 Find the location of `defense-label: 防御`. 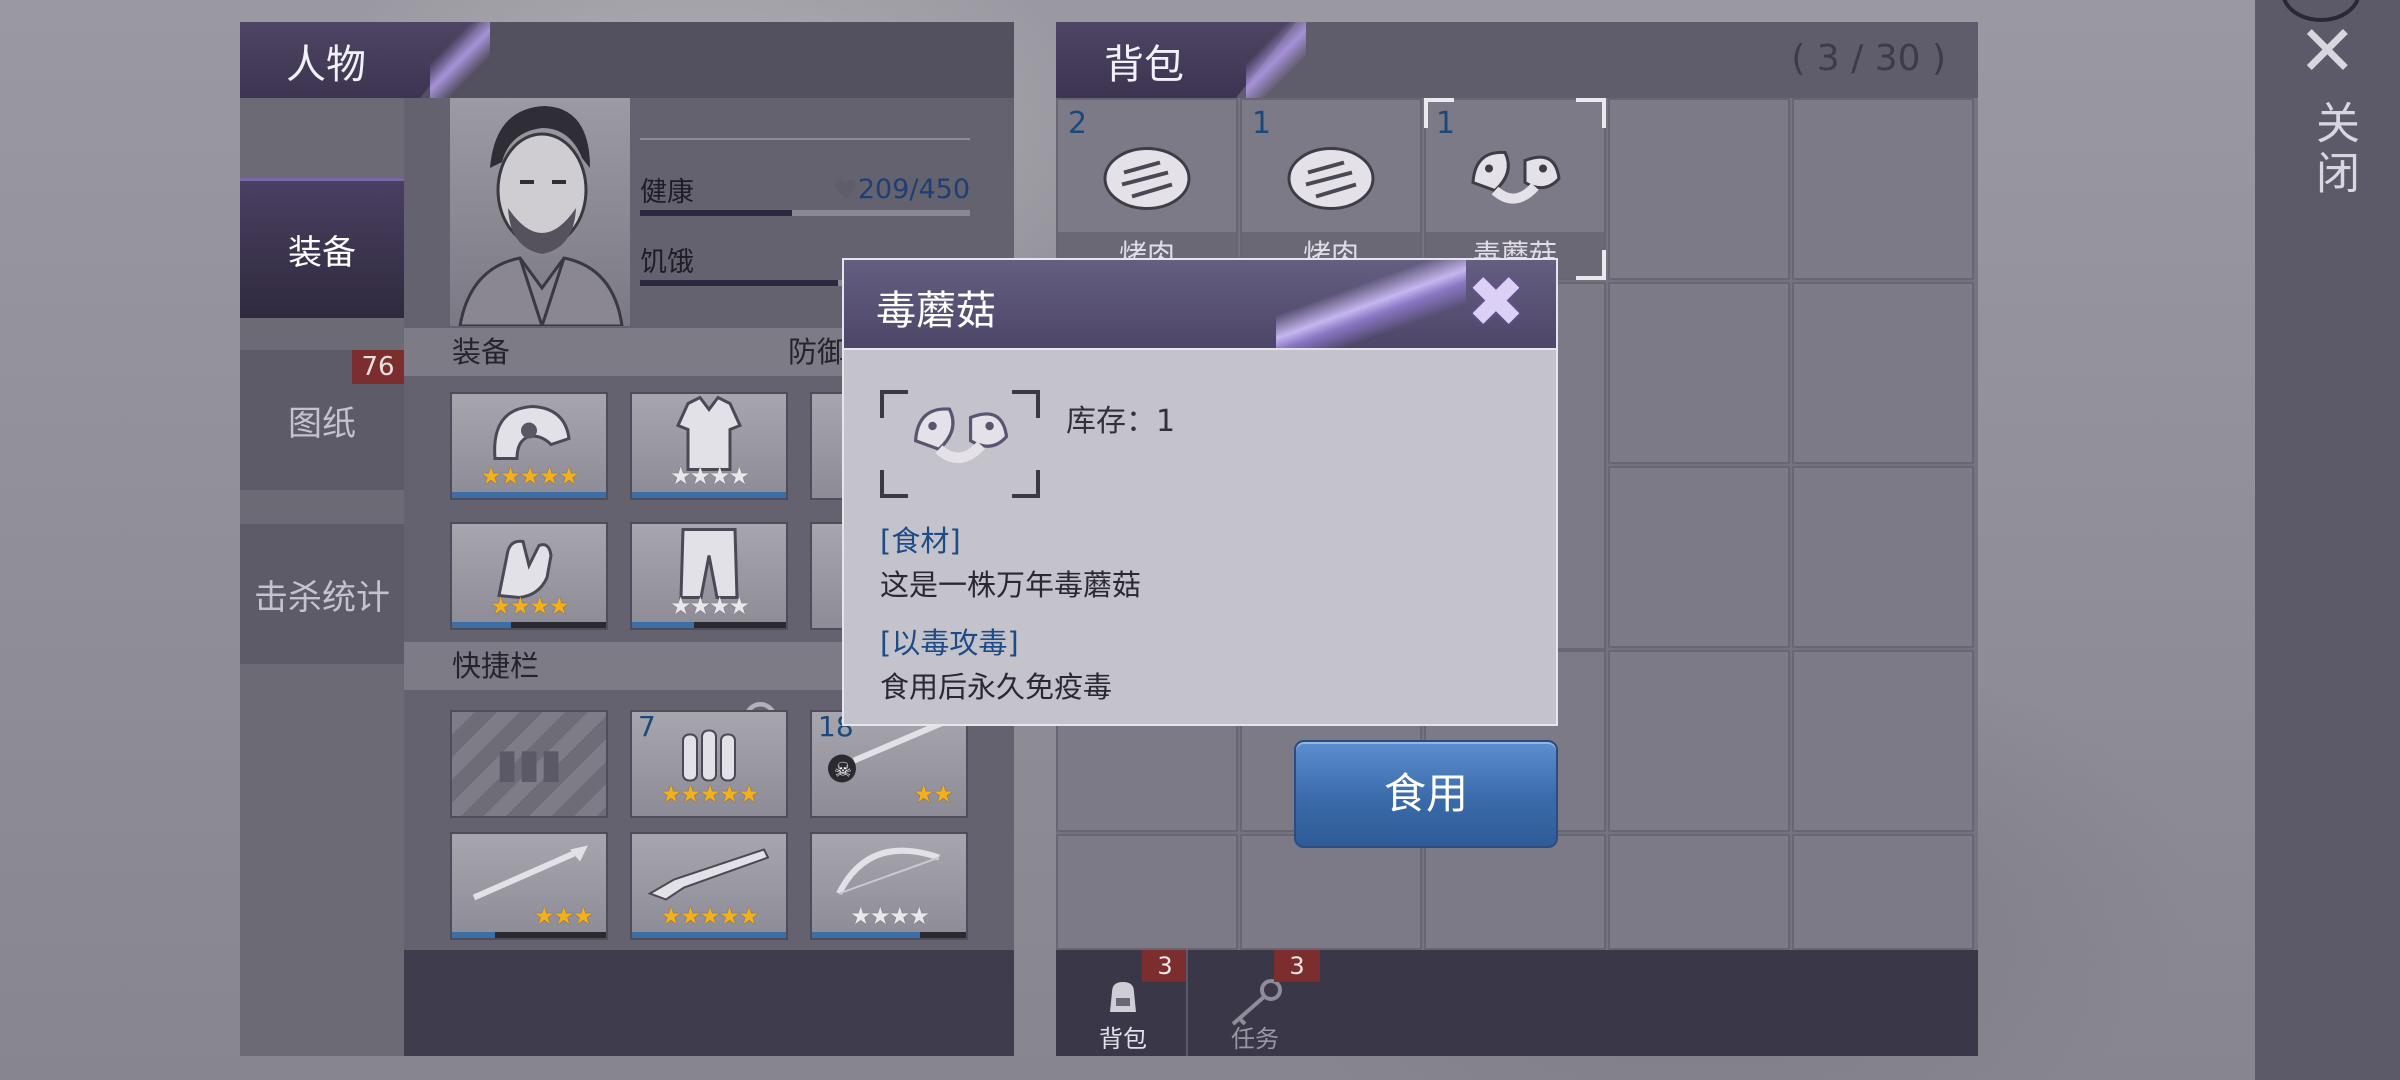

defense-label: 防御 is located at coordinates (817, 352).